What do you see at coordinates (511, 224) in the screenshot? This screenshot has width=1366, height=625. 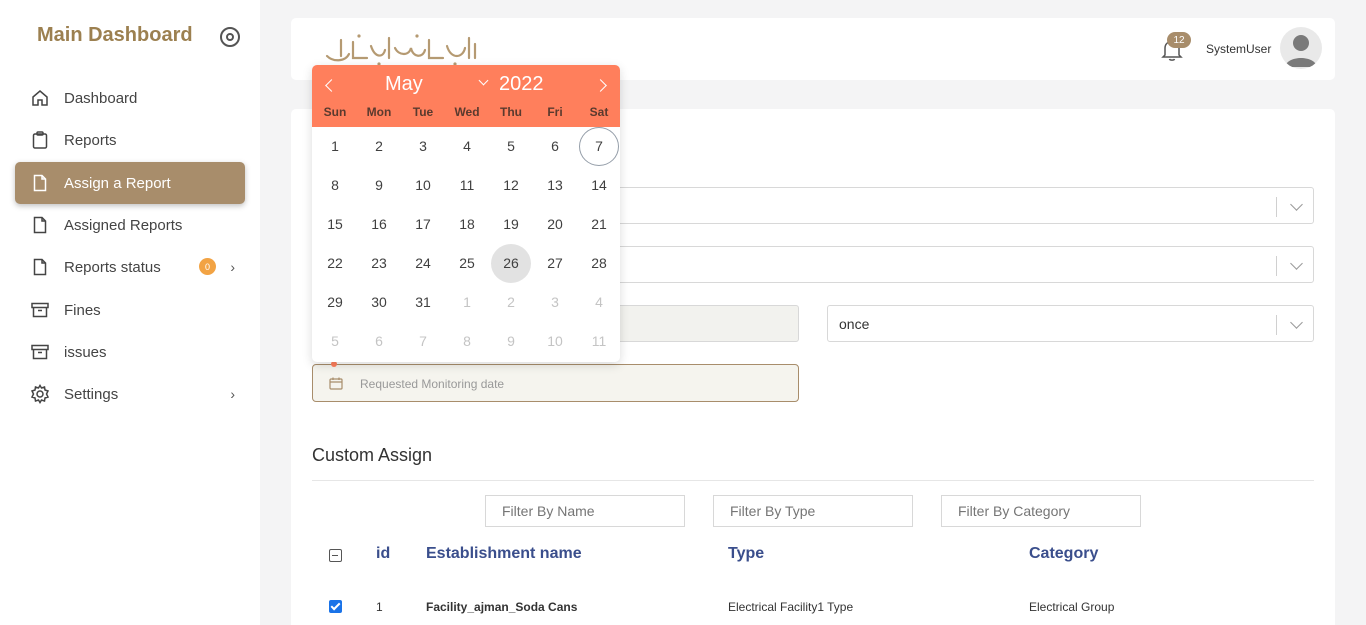 I see `calendar-day: 19` at bounding box center [511, 224].